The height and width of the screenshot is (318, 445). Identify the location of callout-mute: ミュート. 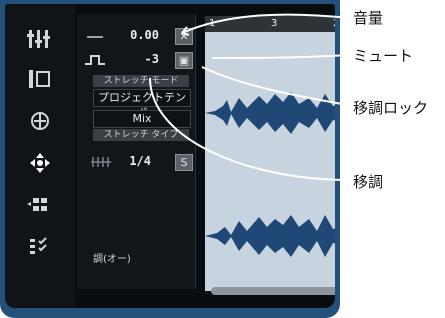
(383, 56).